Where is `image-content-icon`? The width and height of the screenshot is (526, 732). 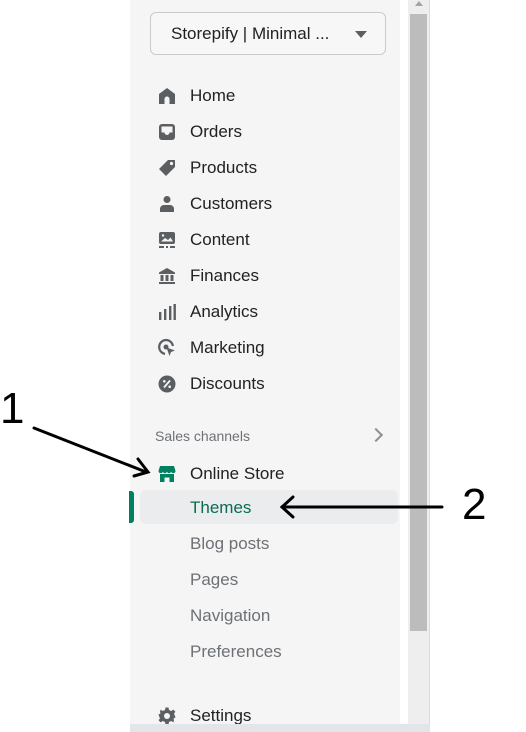 image-content-icon is located at coordinates (167, 240).